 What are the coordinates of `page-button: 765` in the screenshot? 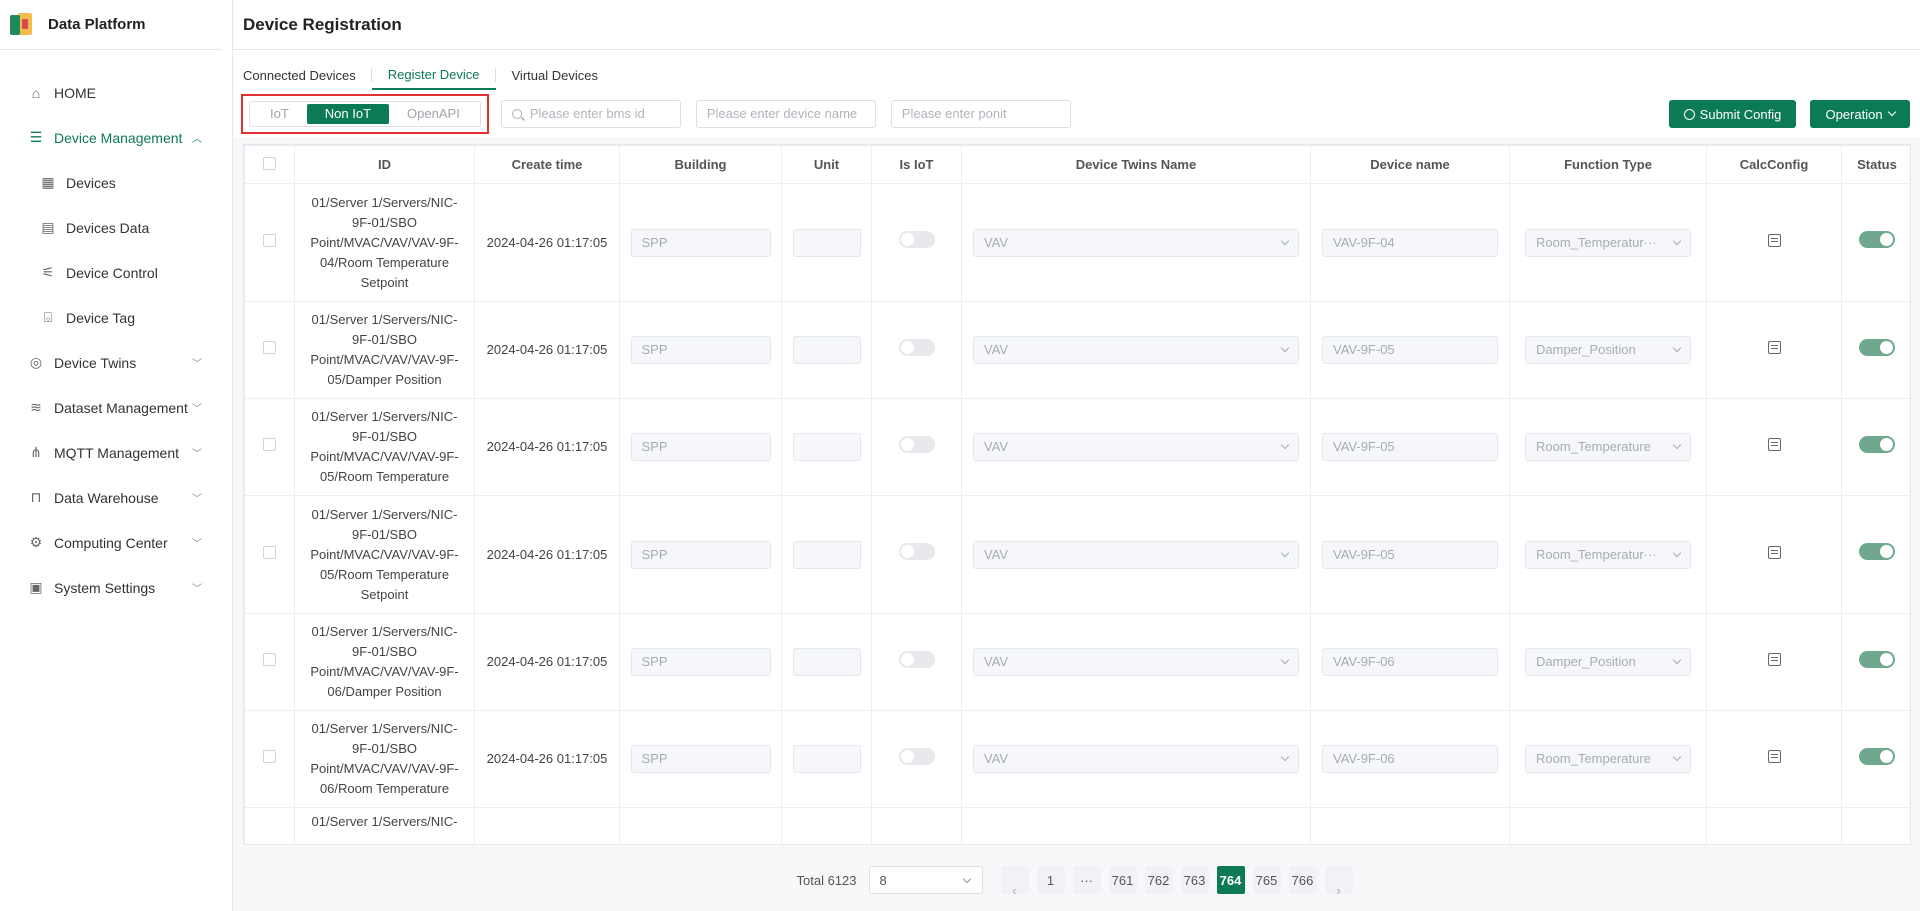 It's located at (1266, 880).